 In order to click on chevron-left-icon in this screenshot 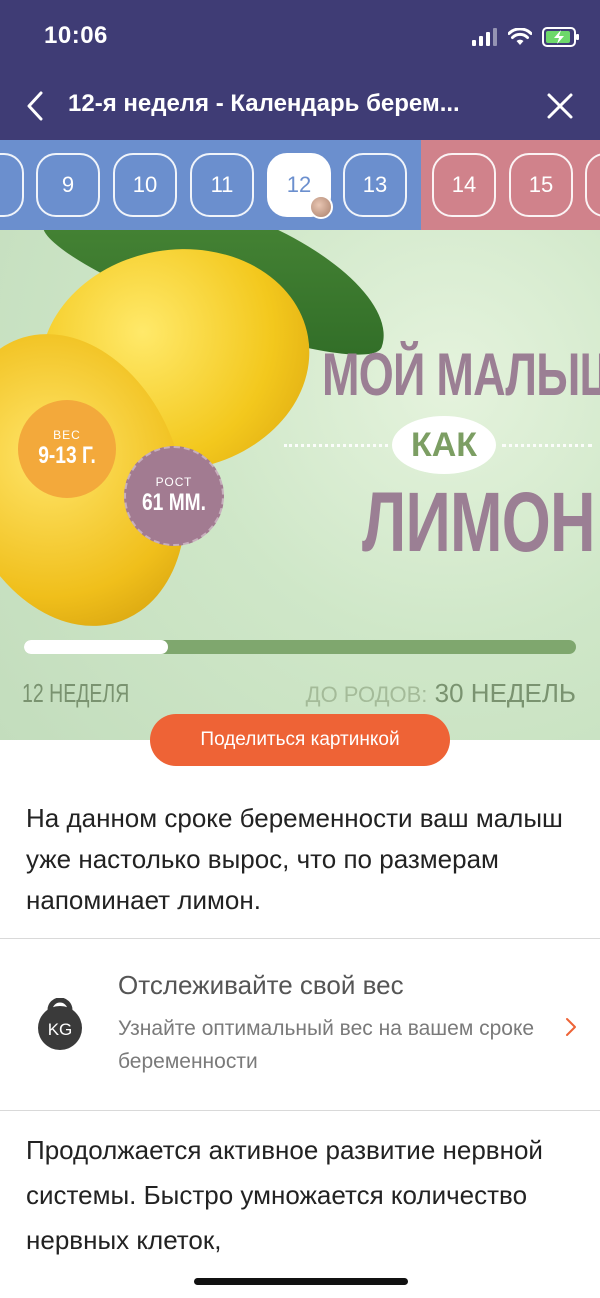, I will do `click(35, 106)`.